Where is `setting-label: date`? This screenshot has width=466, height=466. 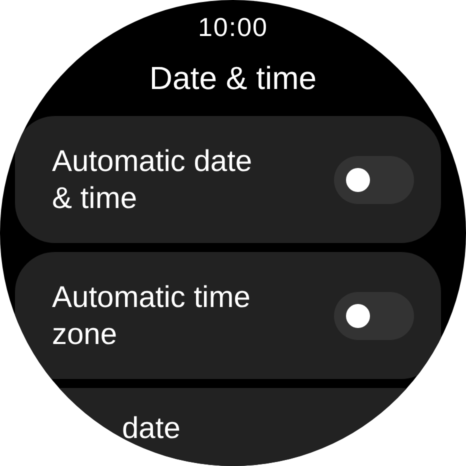
setting-label: date is located at coordinates (151, 429).